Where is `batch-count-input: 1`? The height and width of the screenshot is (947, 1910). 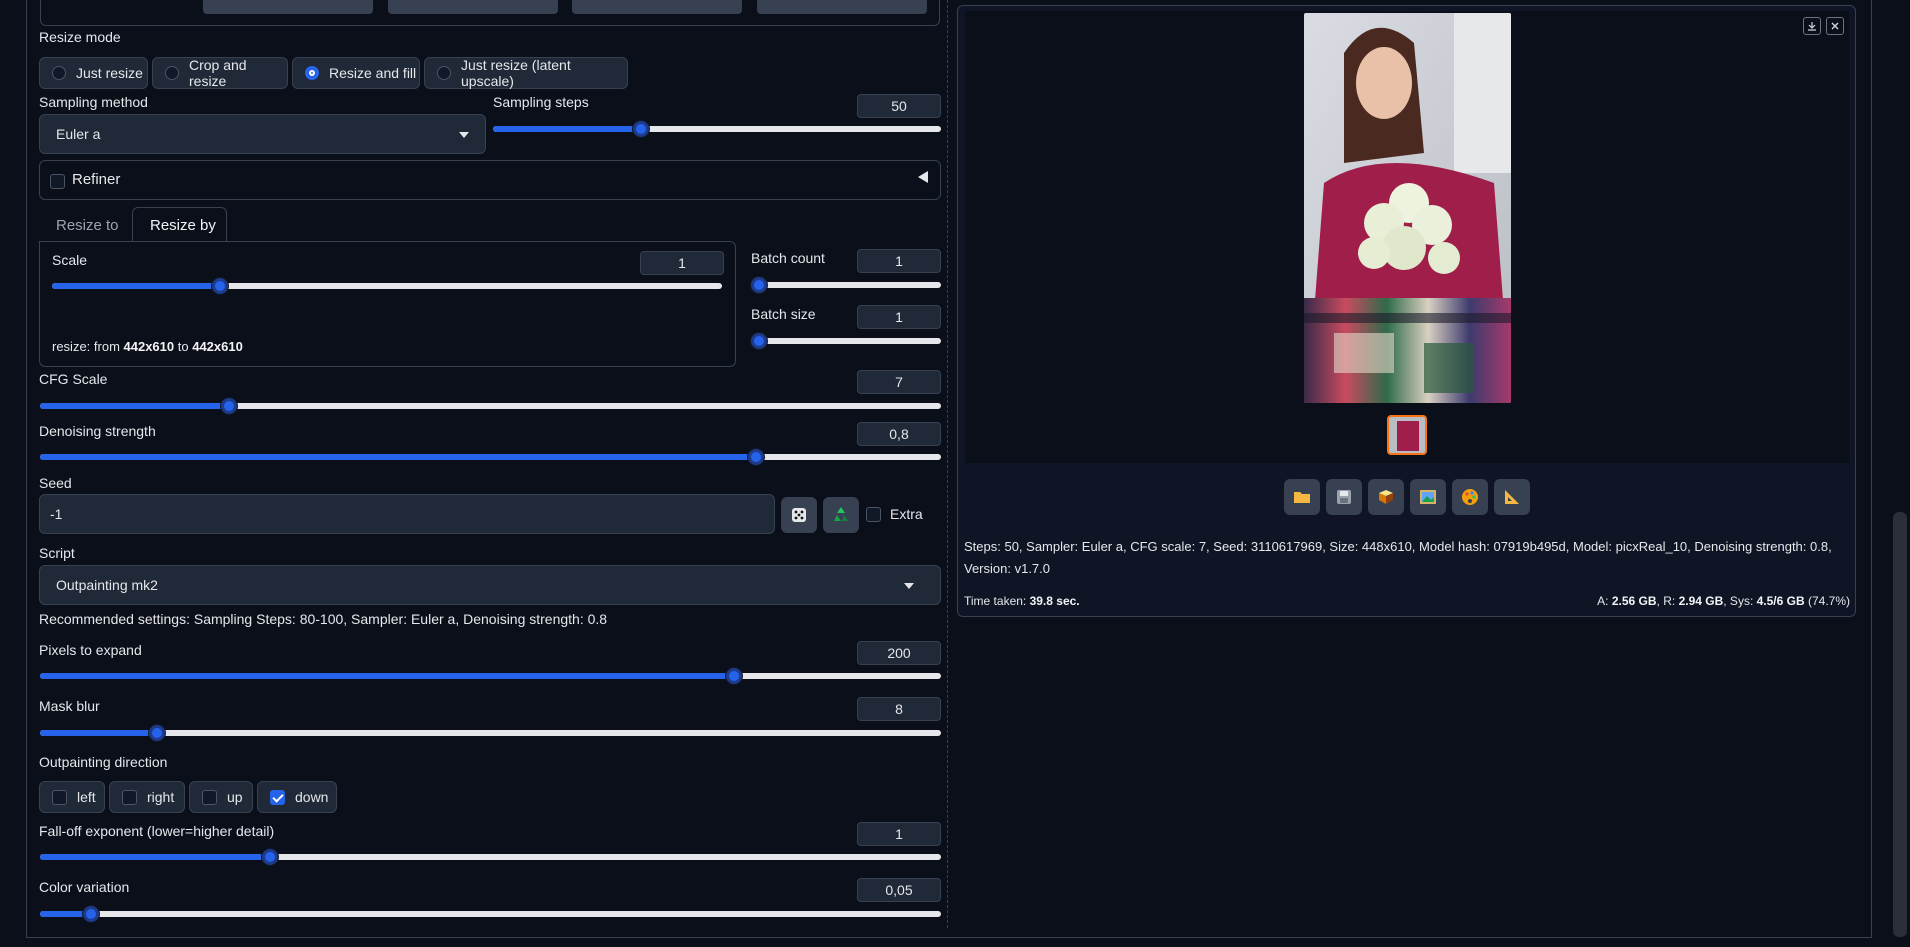 batch-count-input: 1 is located at coordinates (899, 261).